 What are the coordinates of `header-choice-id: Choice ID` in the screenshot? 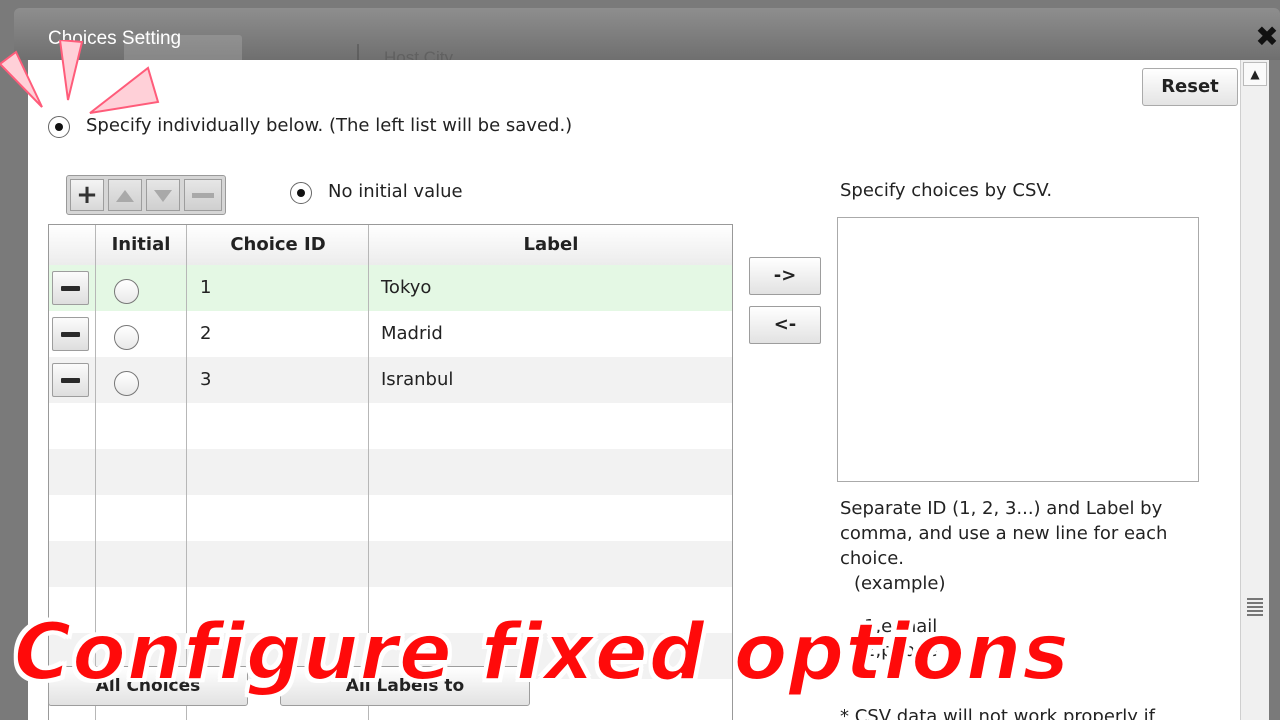 It's located at (278, 245).